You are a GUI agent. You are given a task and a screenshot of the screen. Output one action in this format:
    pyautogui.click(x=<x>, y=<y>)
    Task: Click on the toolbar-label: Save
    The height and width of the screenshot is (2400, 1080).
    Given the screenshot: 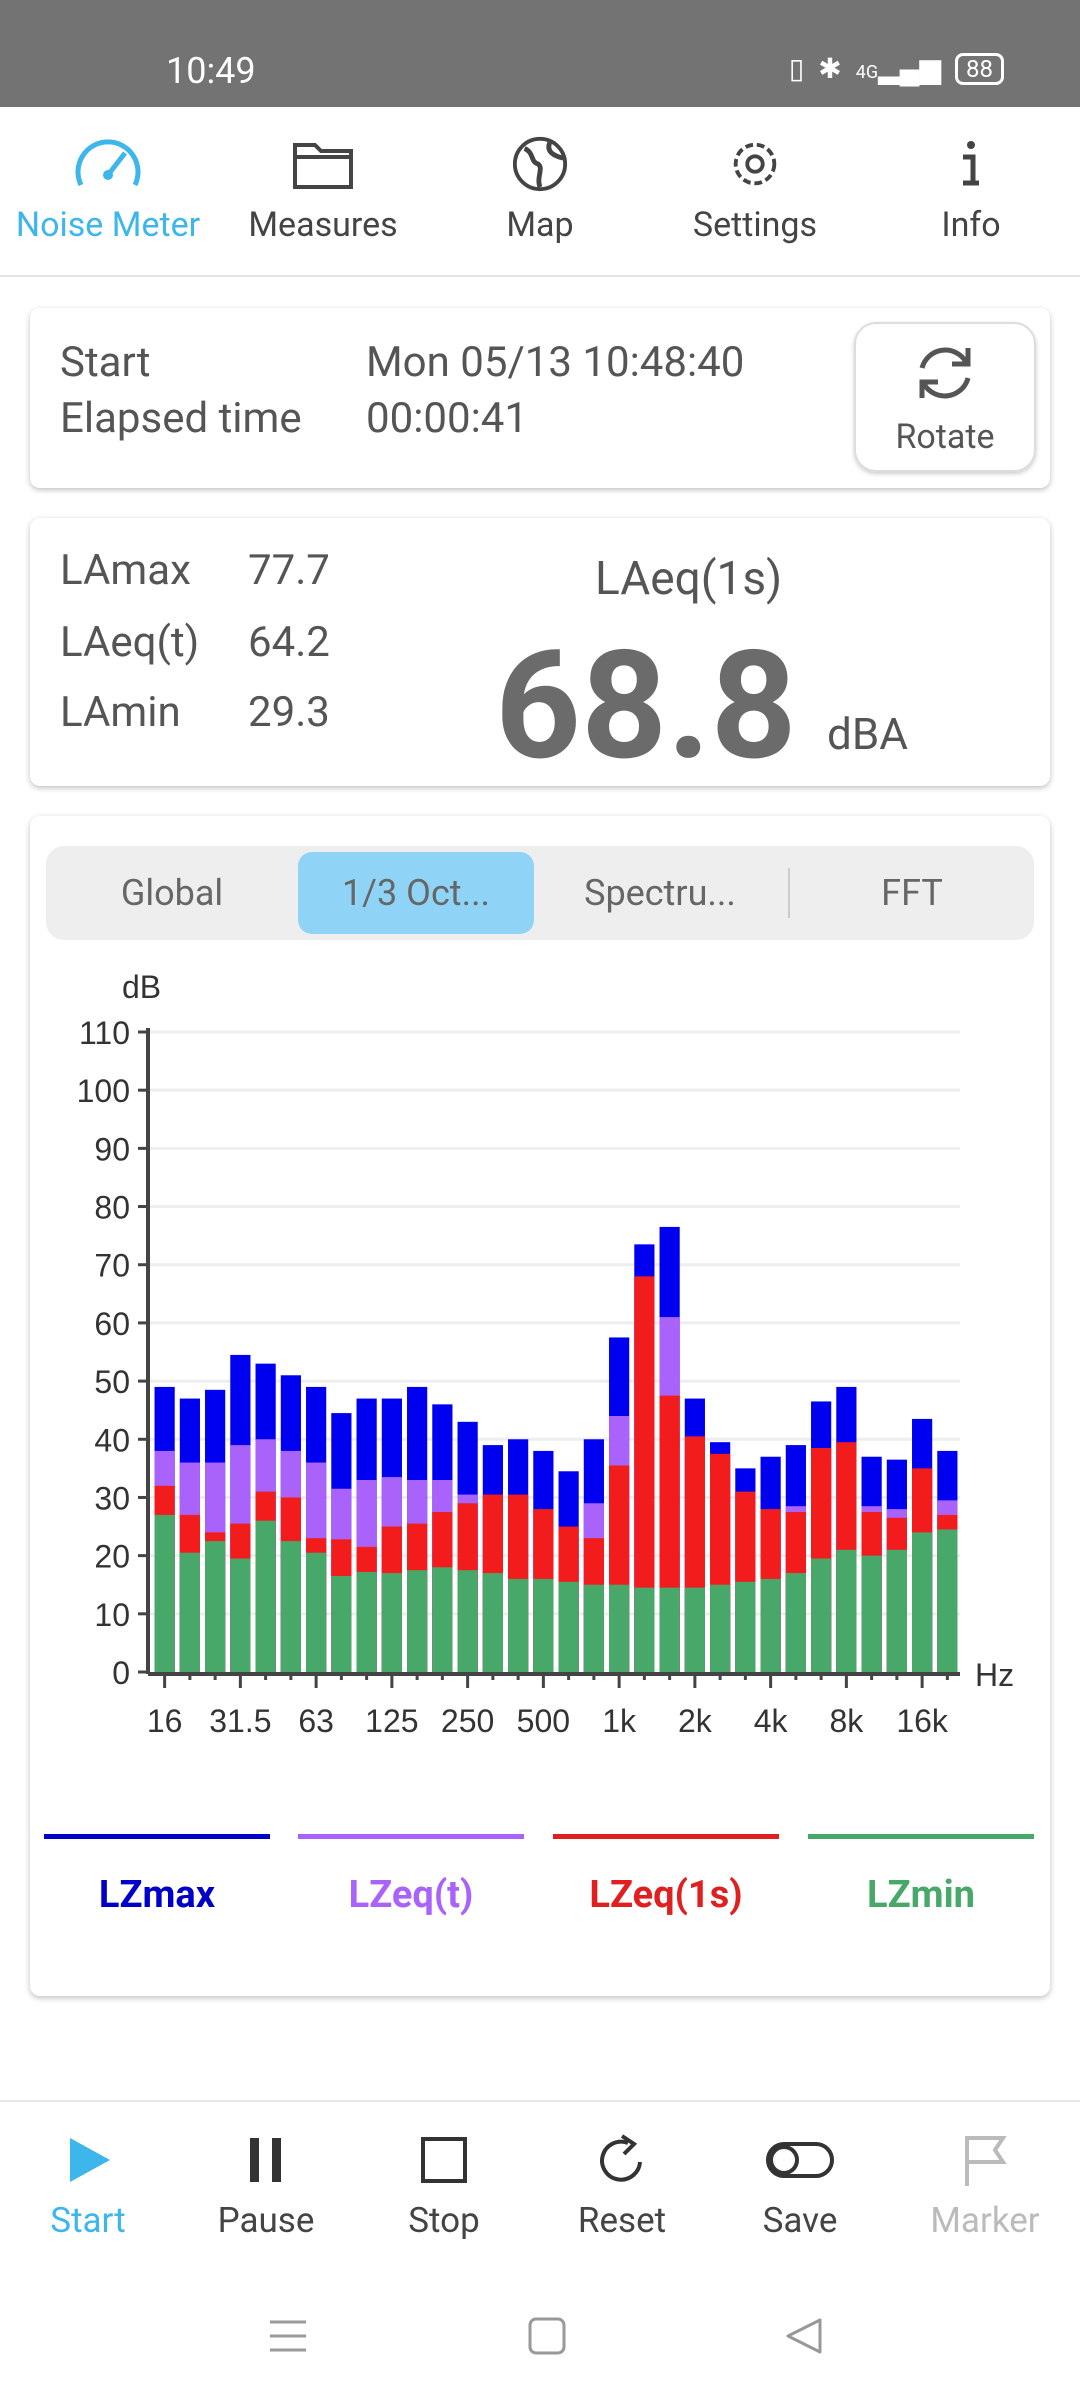 What is the action you would take?
    pyautogui.click(x=800, y=2220)
    